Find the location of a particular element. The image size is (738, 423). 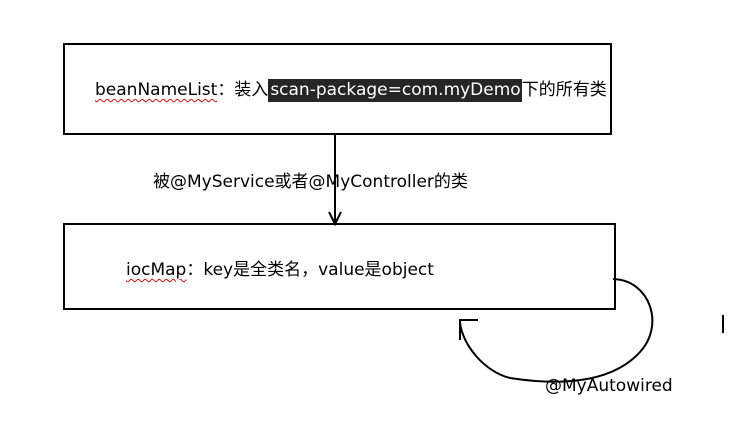

bean-name-list-var: beanNameList is located at coordinates (156, 90).